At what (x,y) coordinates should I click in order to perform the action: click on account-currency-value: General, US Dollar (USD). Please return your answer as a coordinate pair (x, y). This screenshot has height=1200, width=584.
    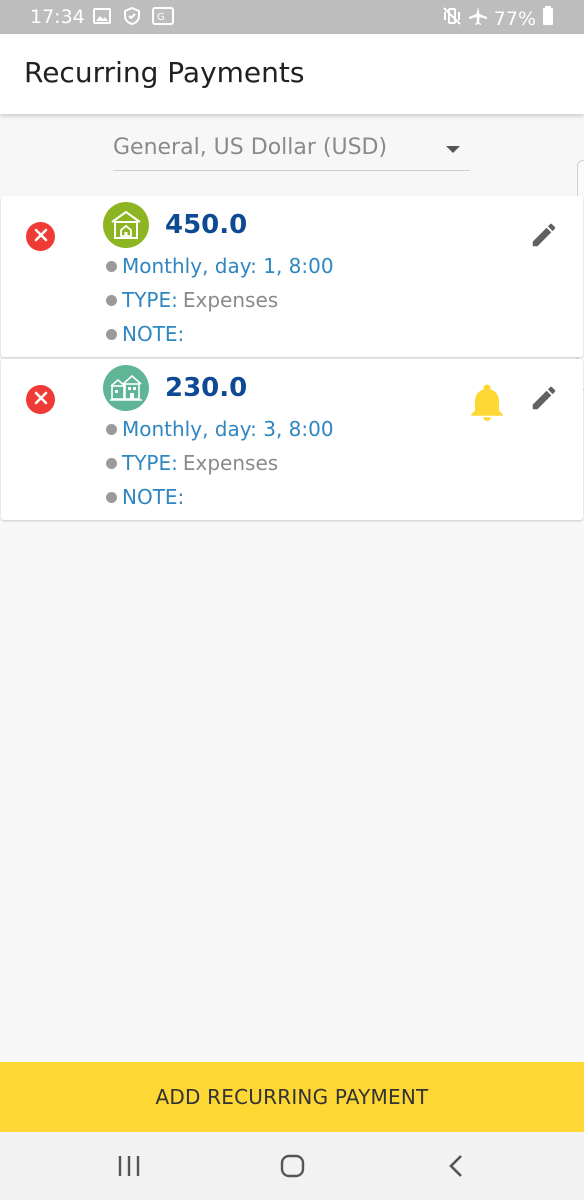
    Looking at the image, I should click on (250, 147).